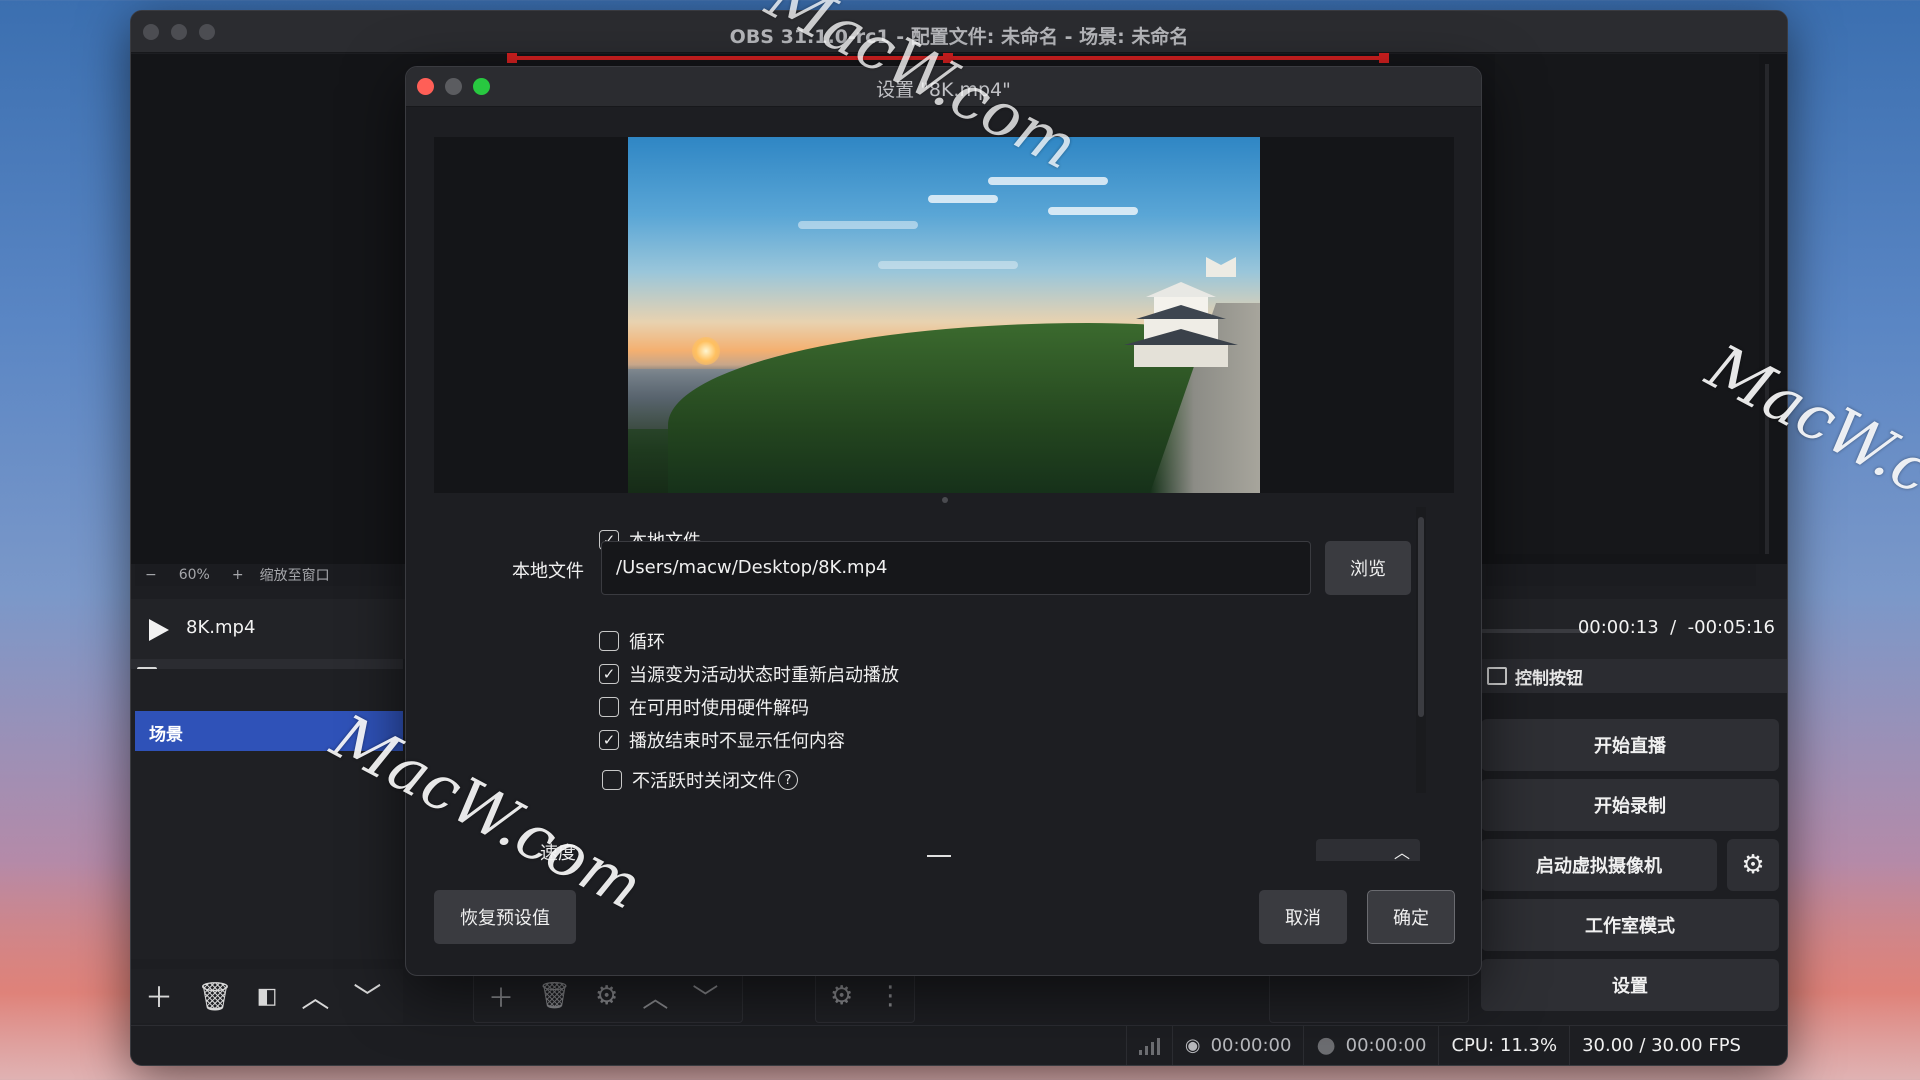 The width and height of the screenshot is (1920, 1080). I want to click on option-label: 播放结束时不显示任何内容, so click(737, 741).